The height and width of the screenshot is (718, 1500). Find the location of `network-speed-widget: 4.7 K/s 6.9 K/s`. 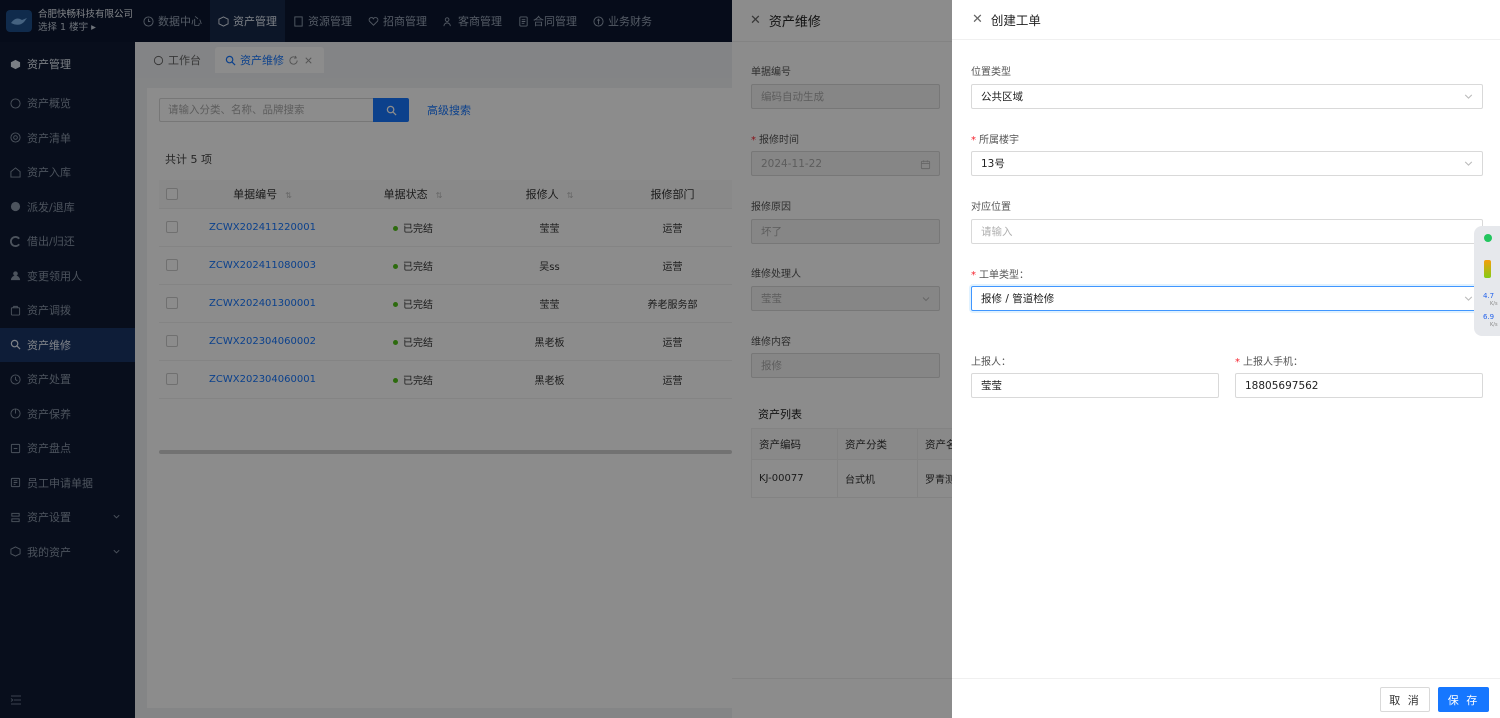

network-speed-widget: 4.7 K/s 6.9 K/s is located at coordinates (1487, 281).